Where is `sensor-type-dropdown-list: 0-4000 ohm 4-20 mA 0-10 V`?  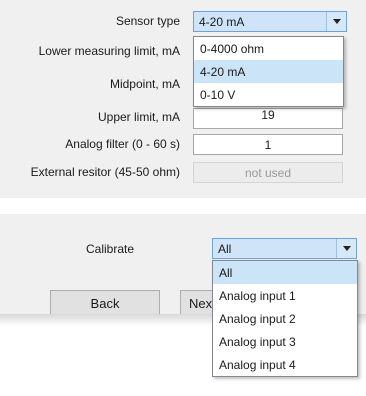
sensor-type-dropdown-list: 0-4000 ohm 4-20 mA 0-10 V is located at coordinates (268, 71).